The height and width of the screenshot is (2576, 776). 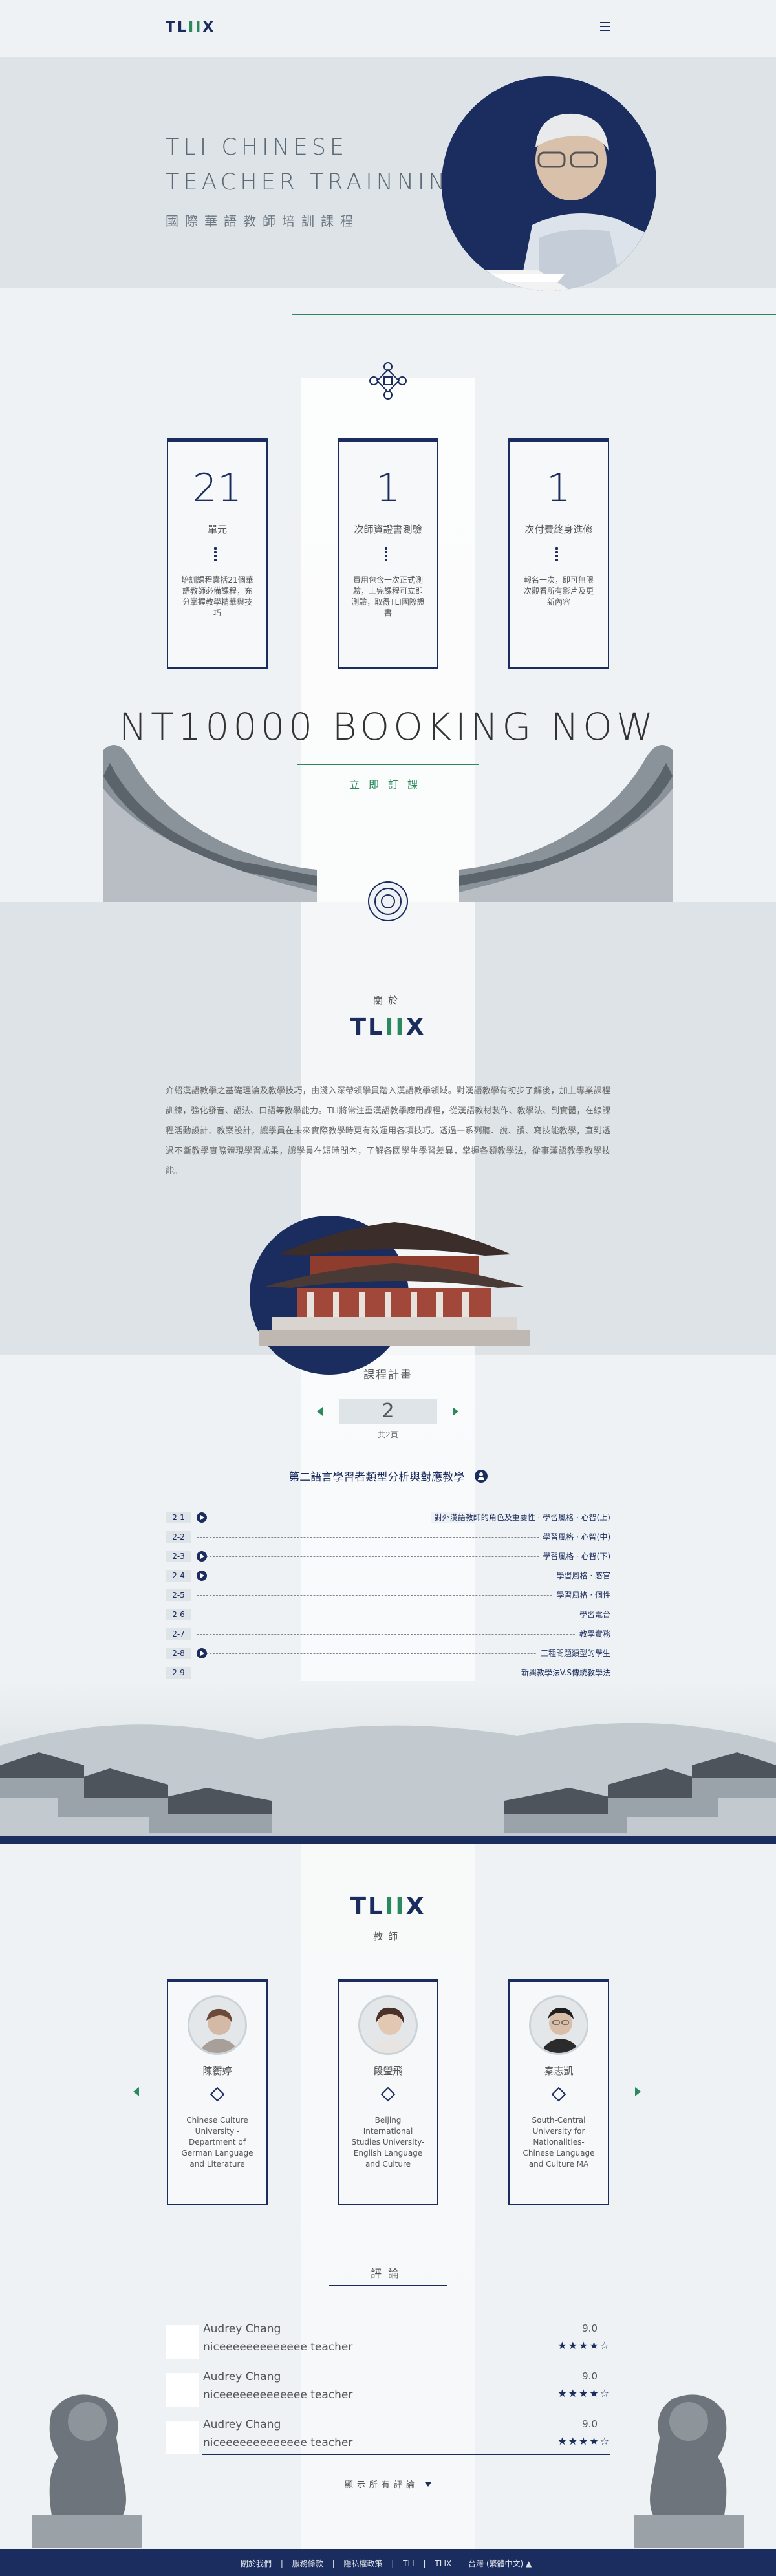 I want to click on review-message: niceeeeeeeeeeeee teacher, so click(x=278, y=2394).